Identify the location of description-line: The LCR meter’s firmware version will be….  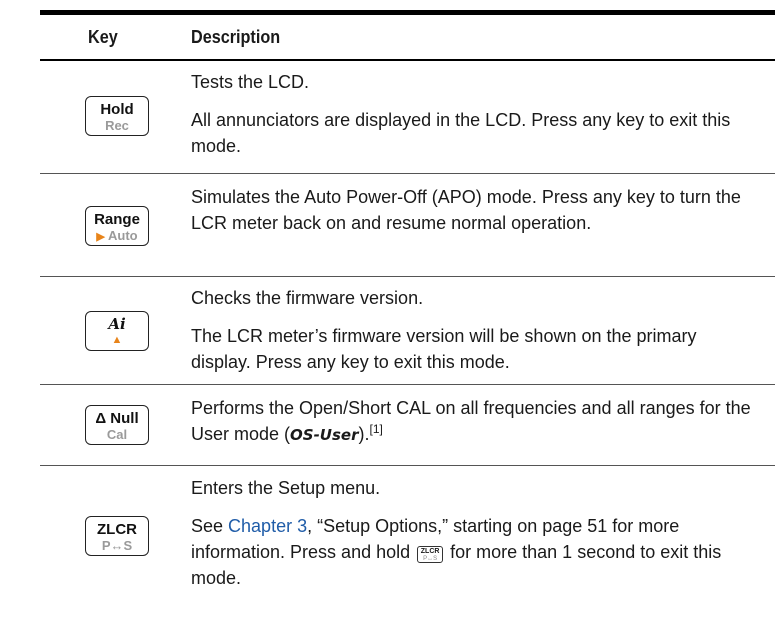
(444, 349).